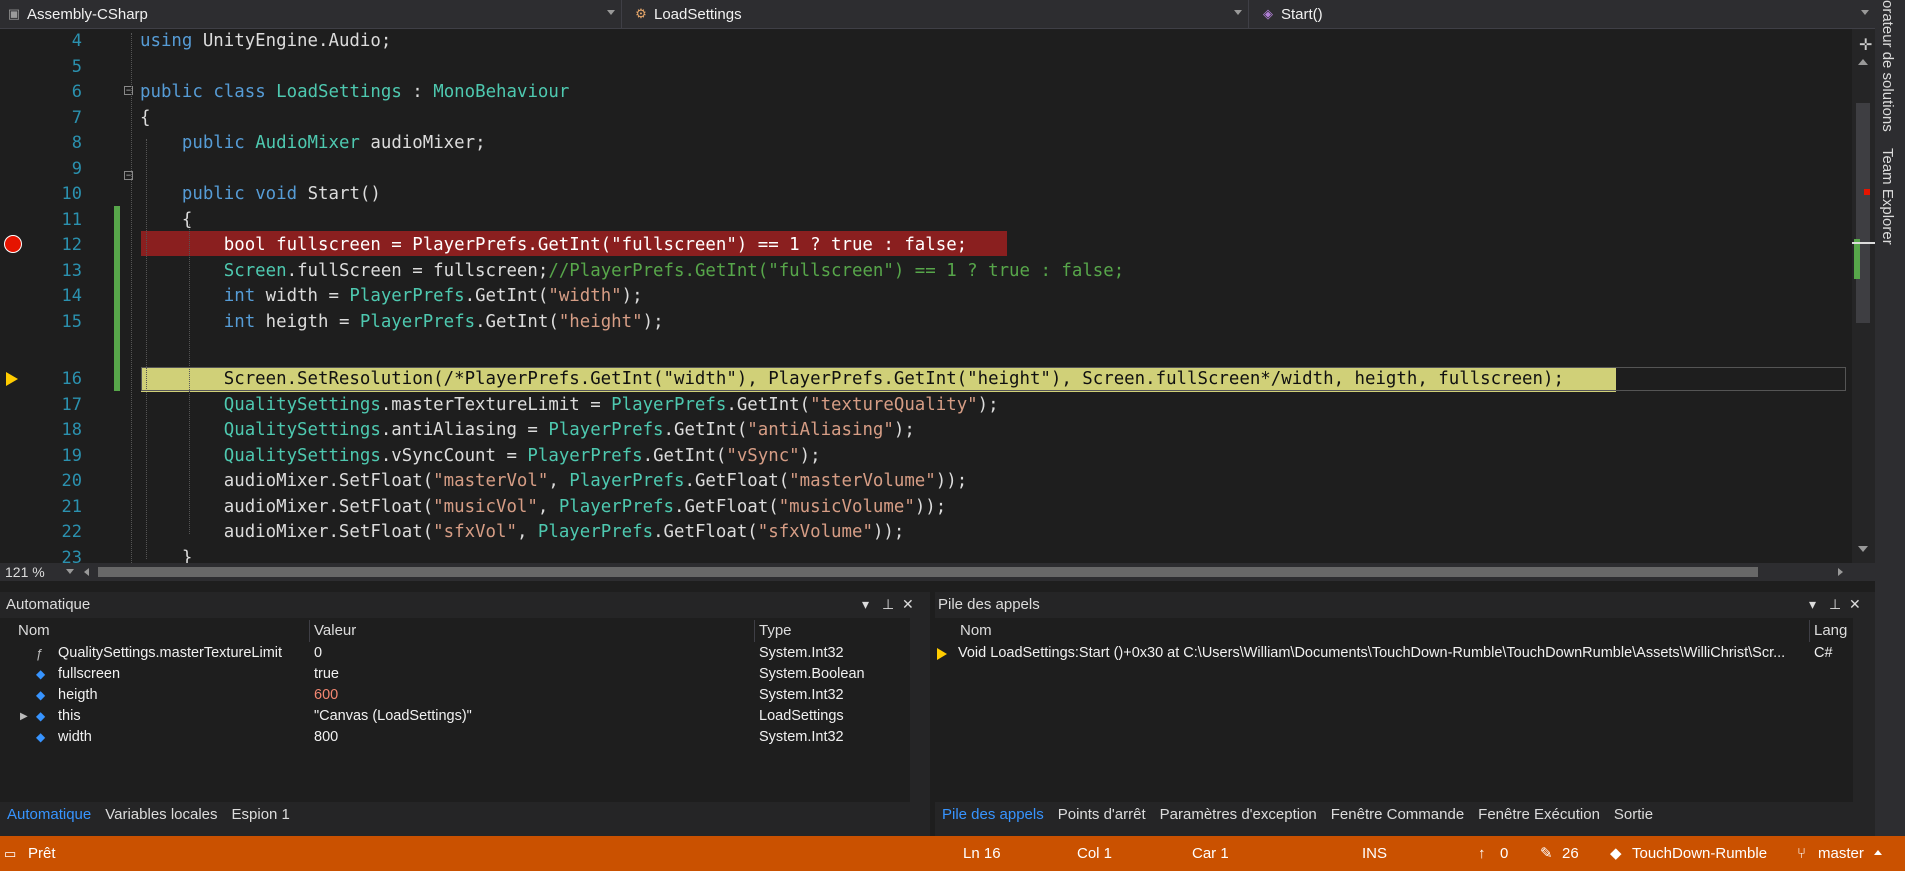 Image resolution: width=1905 pixels, height=871 pixels. What do you see at coordinates (942, 654) in the screenshot?
I see `current-frame-arrow-icon` at bounding box center [942, 654].